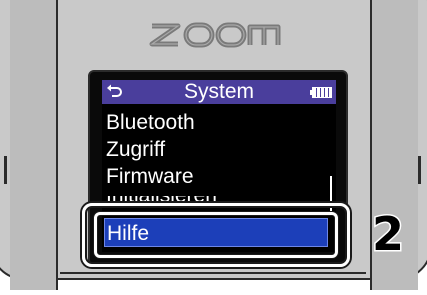 The height and width of the screenshot is (295, 427). What do you see at coordinates (214, 122) in the screenshot?
I see `menu-item-bluetooth: Bluetooth` at bounding box center [214, 122].